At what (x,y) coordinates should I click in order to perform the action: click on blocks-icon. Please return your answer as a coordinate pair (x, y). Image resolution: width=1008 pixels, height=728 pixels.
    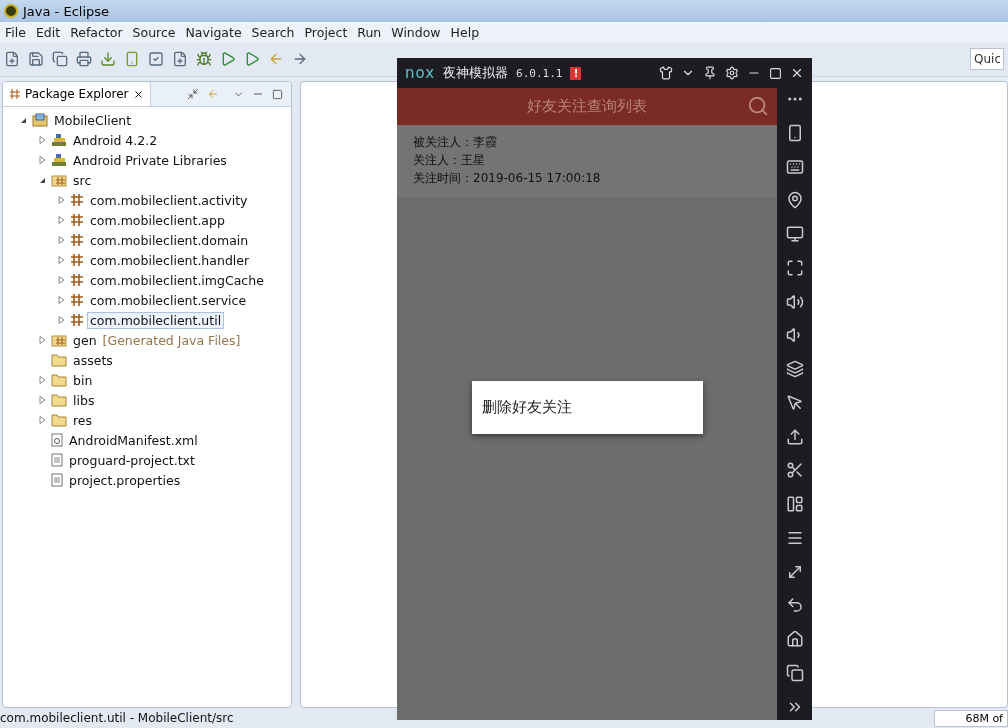
    Looking at the image, I should click on (794, 504).